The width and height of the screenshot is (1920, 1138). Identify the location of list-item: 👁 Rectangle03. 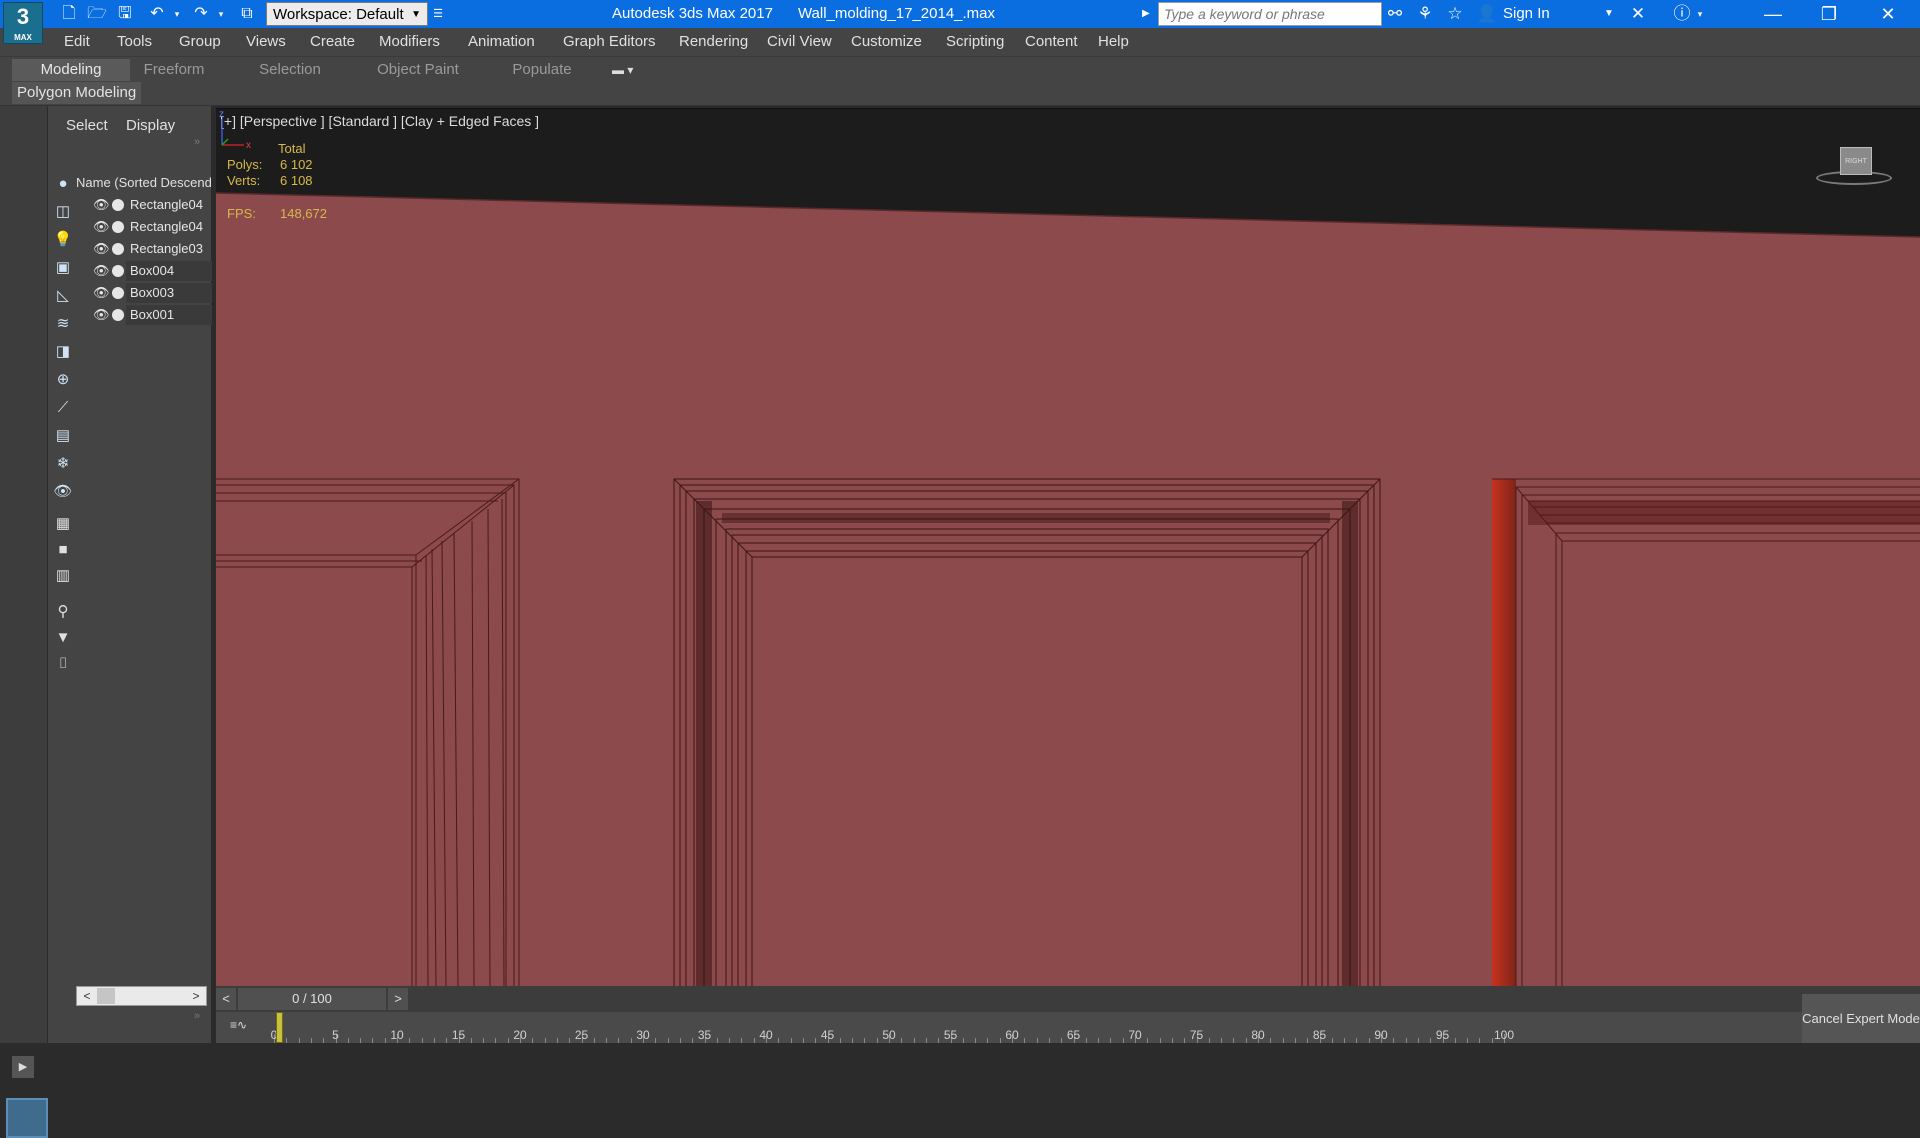
(144, 249).